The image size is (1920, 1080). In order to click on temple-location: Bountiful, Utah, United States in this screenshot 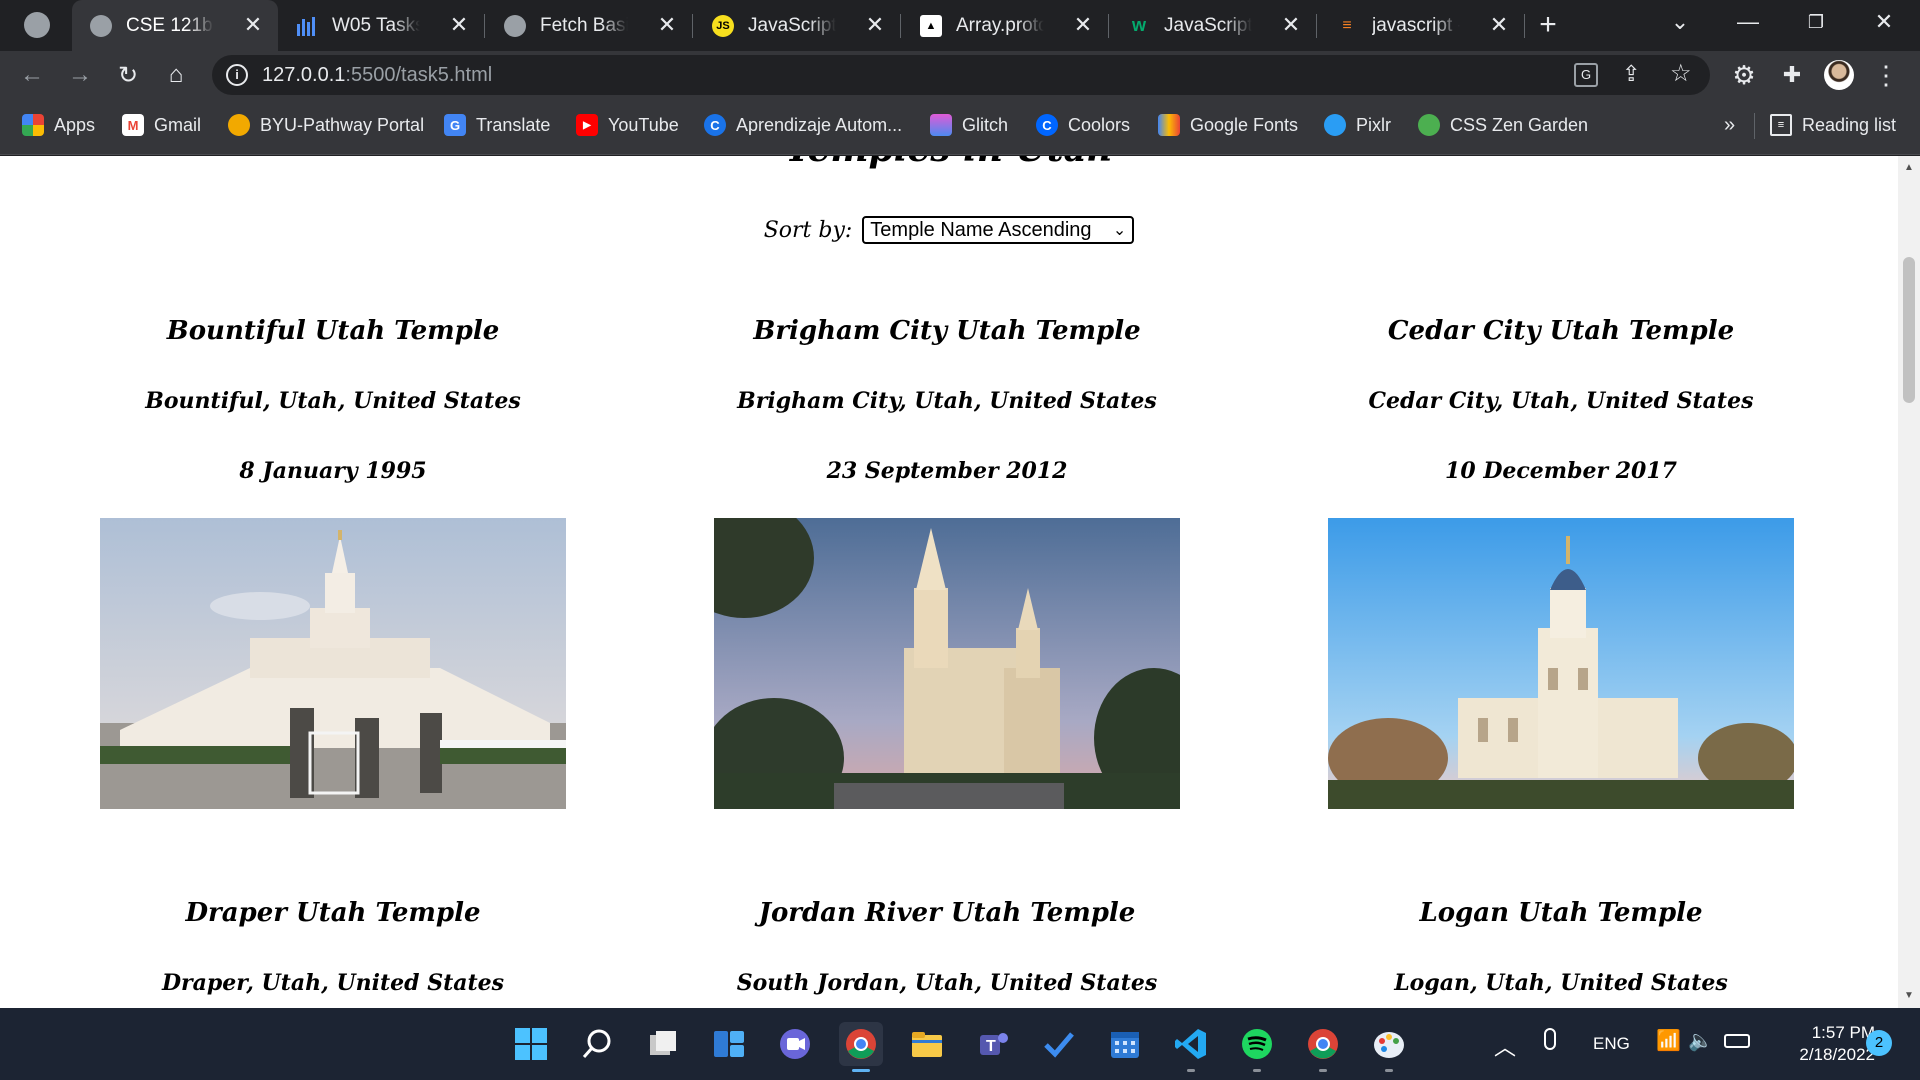, I will do `click(333, 401)`.